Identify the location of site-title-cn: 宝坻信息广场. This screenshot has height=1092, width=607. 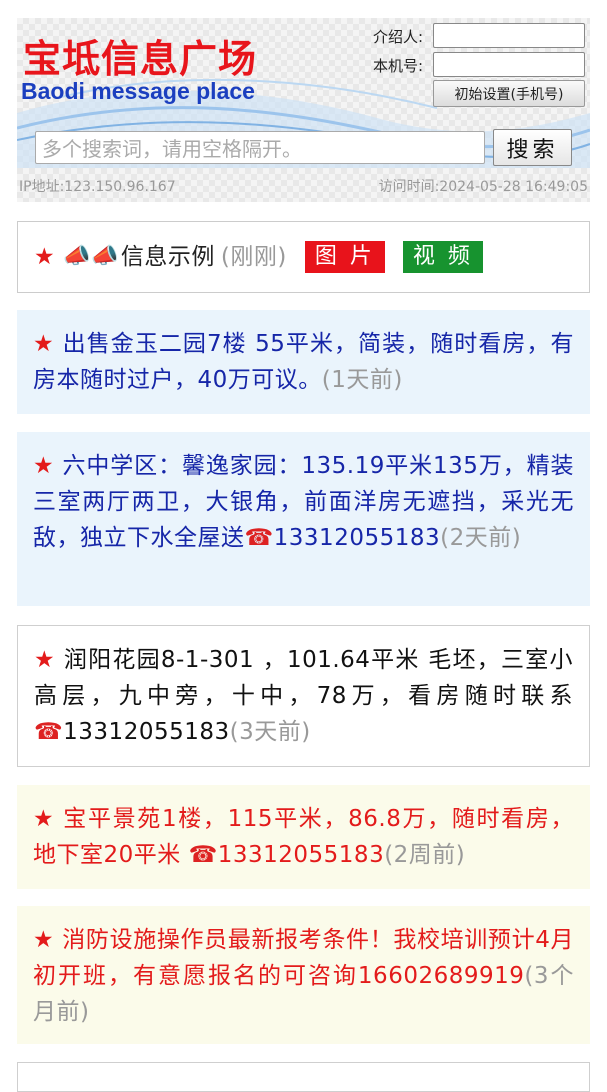
(140, 59).